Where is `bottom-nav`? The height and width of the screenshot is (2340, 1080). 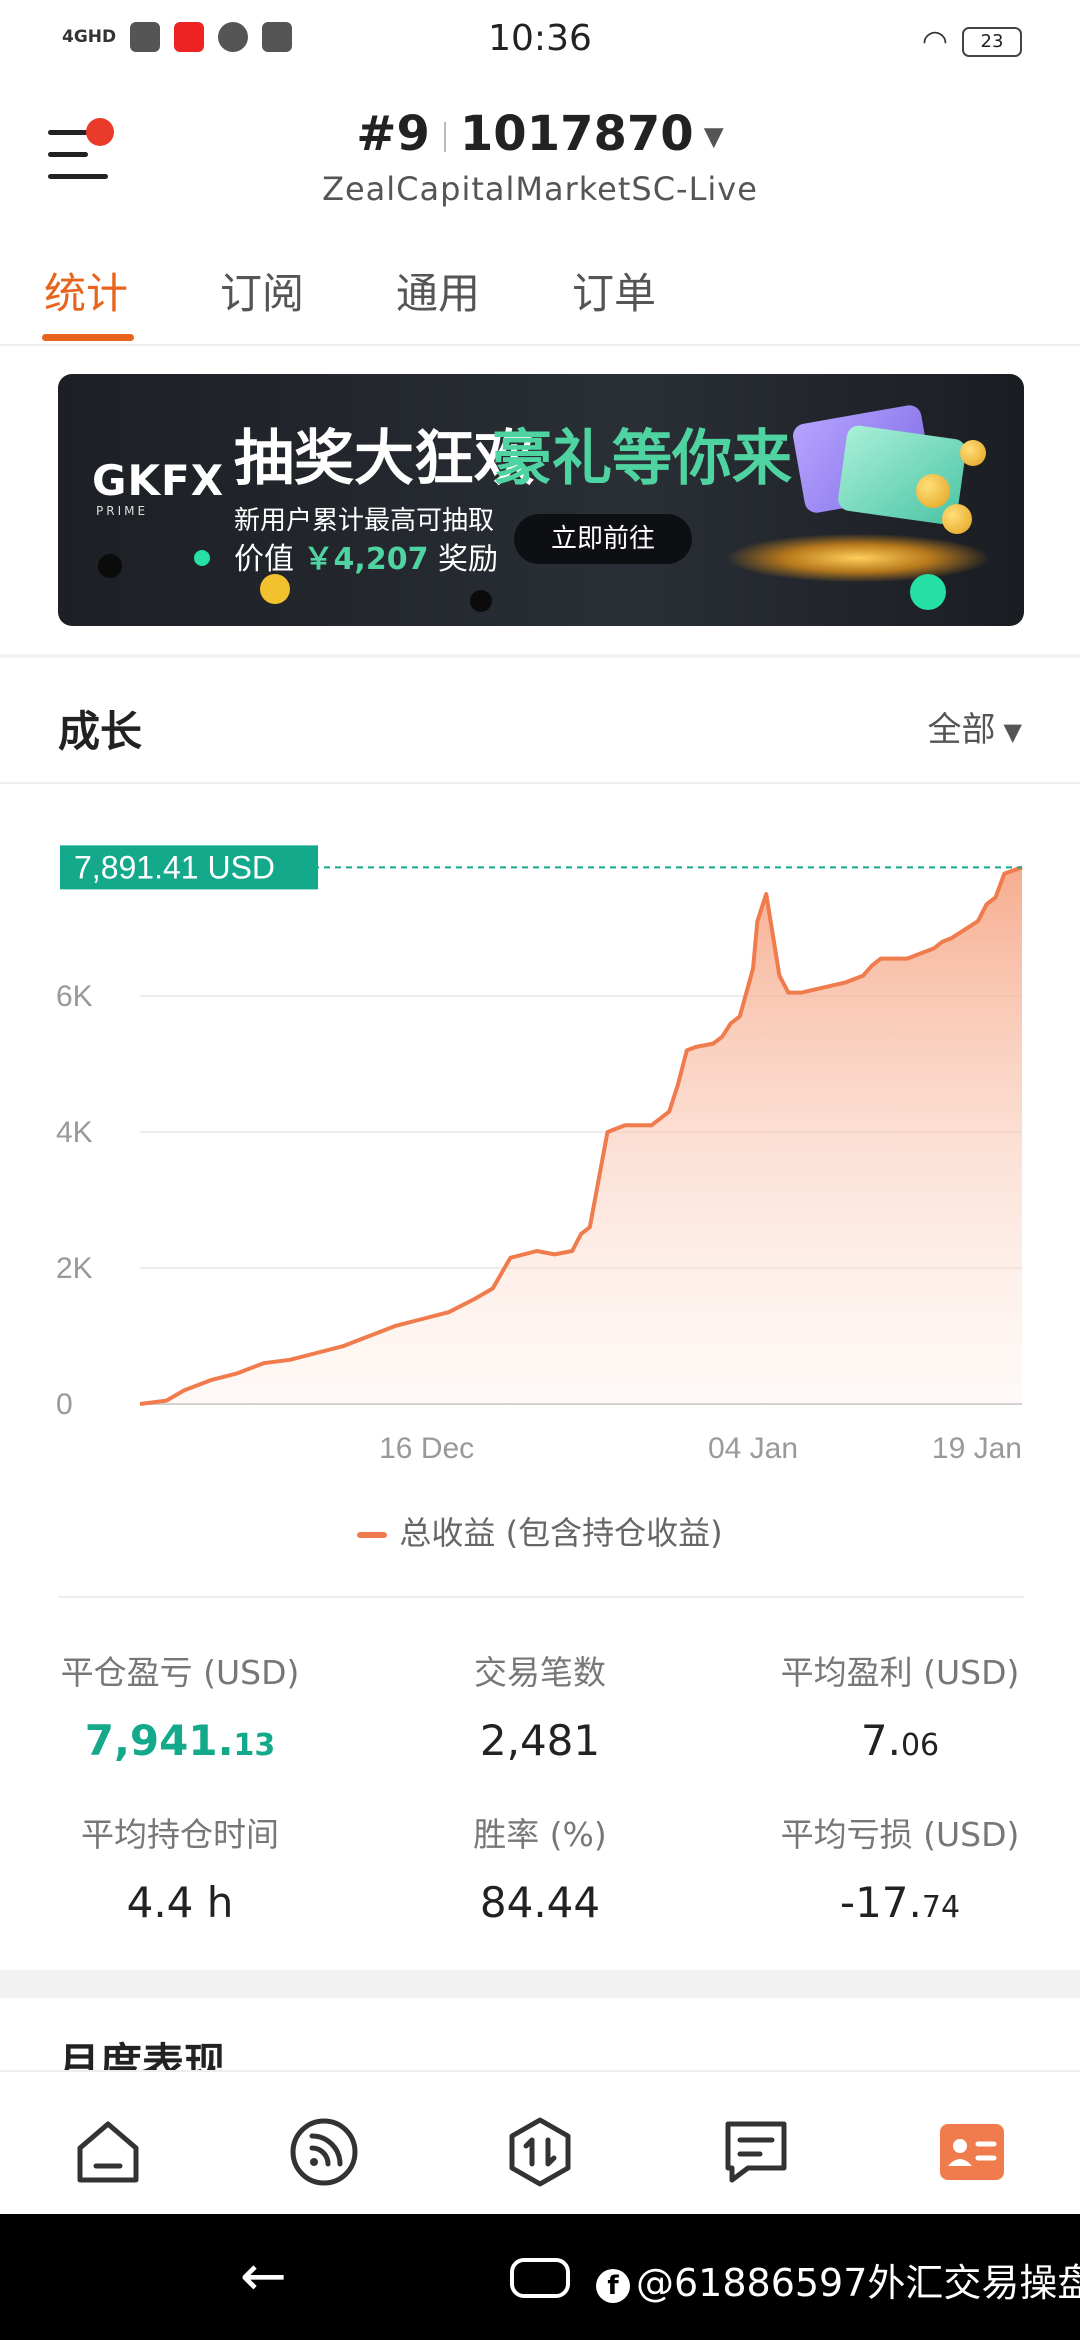 bottom-nav is located at coordinates (540, 2142).